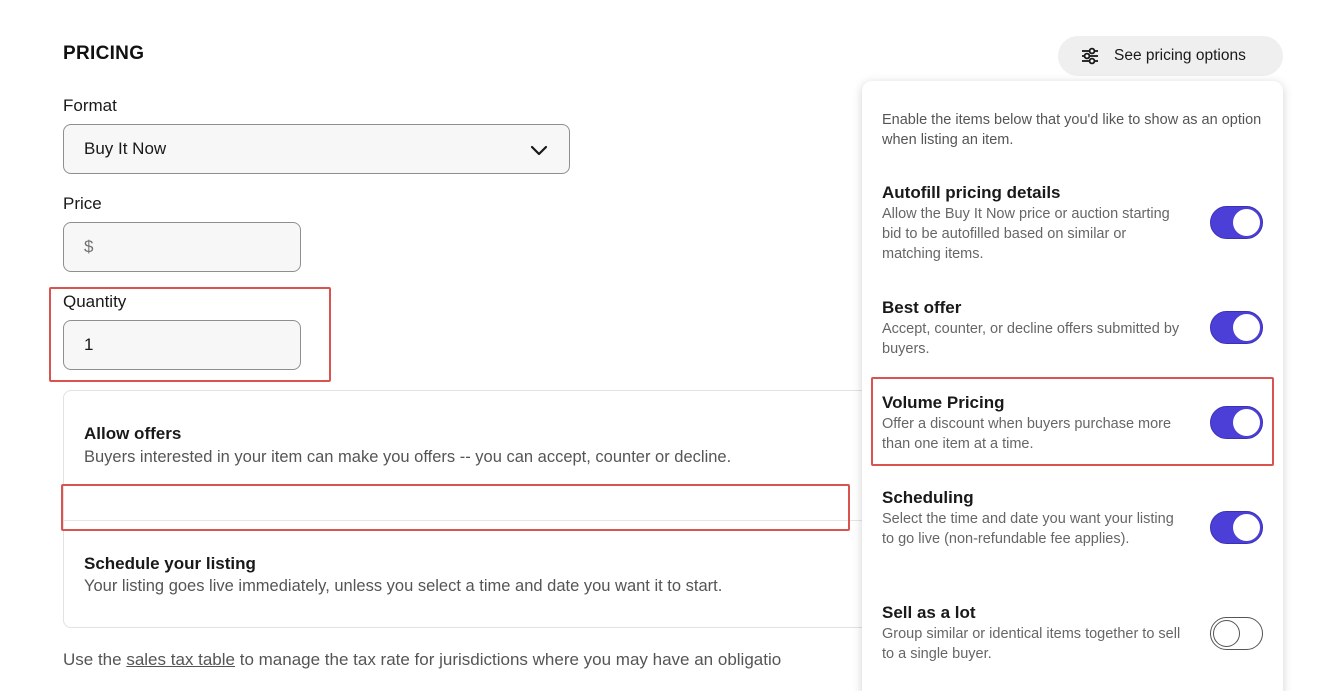  Describe the element at coordinates (1072, 421) in the screenshot. I see `volume-pricing-highlight` at that location.